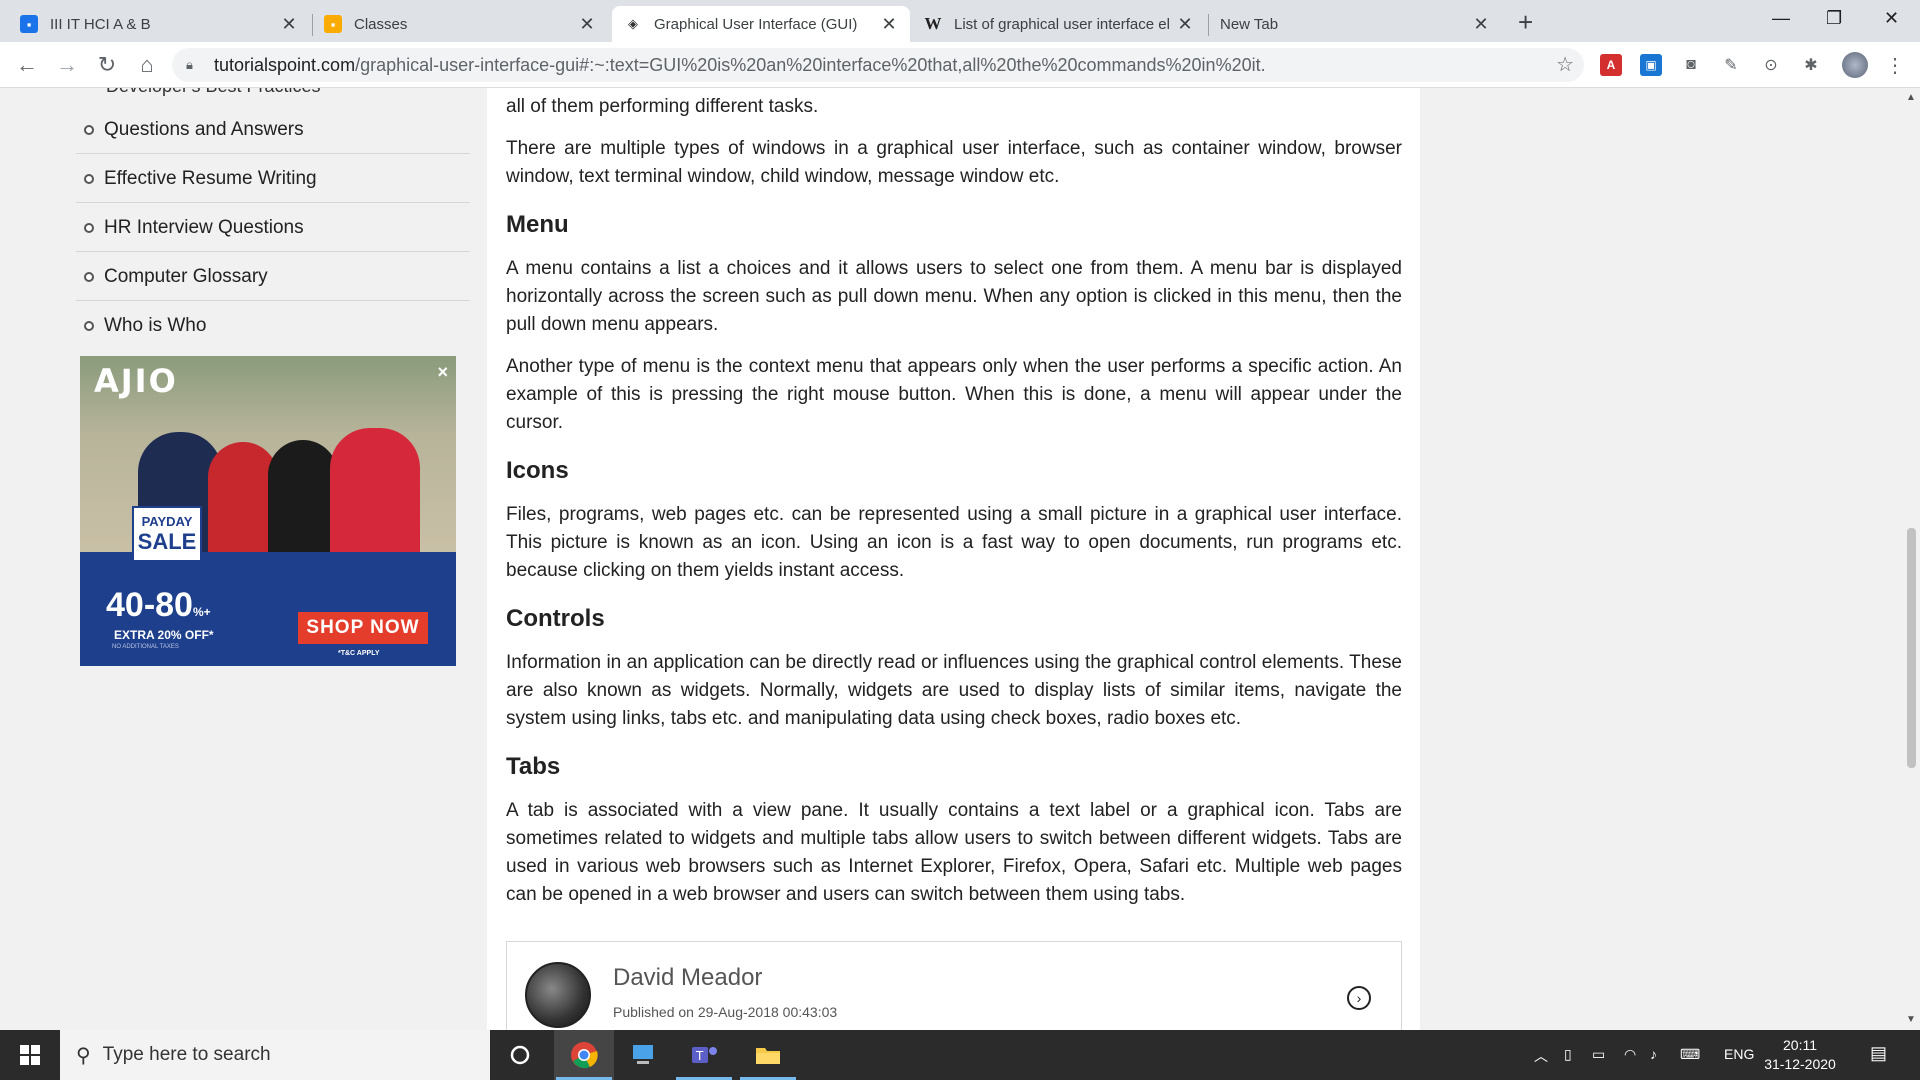 This screenshot has width=1920, height=1080. Describe the element at coordinates (1598, 1054) in the screenshot. I see `battery-icon: ▭` at that location.